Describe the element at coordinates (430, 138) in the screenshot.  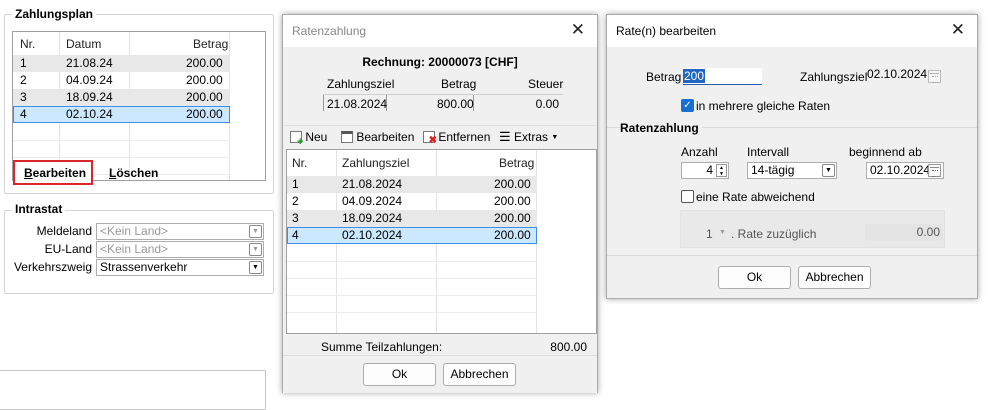
I see `delete-icon: ✖` at that location.